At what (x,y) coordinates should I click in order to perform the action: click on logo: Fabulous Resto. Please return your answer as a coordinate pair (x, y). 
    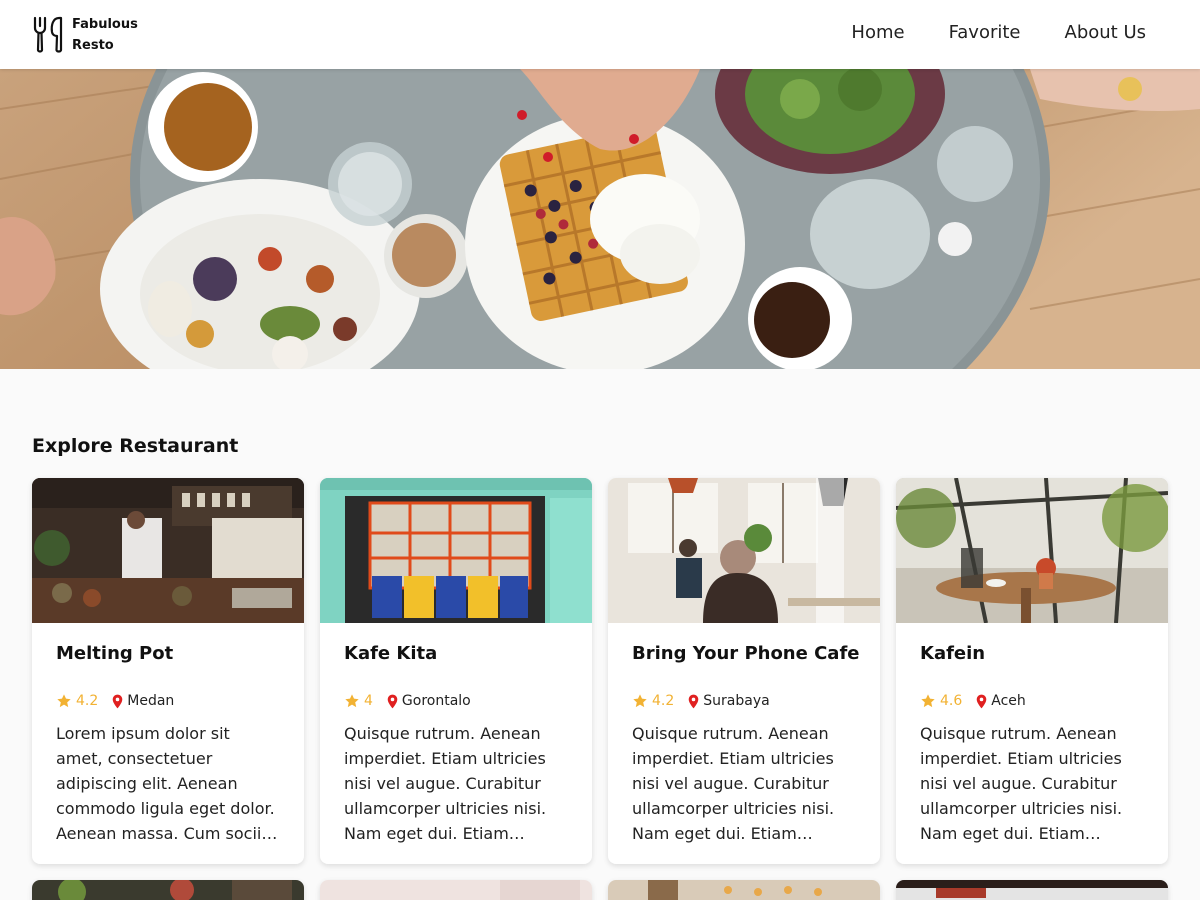
    Looking at the image, I should click on (85, 35).